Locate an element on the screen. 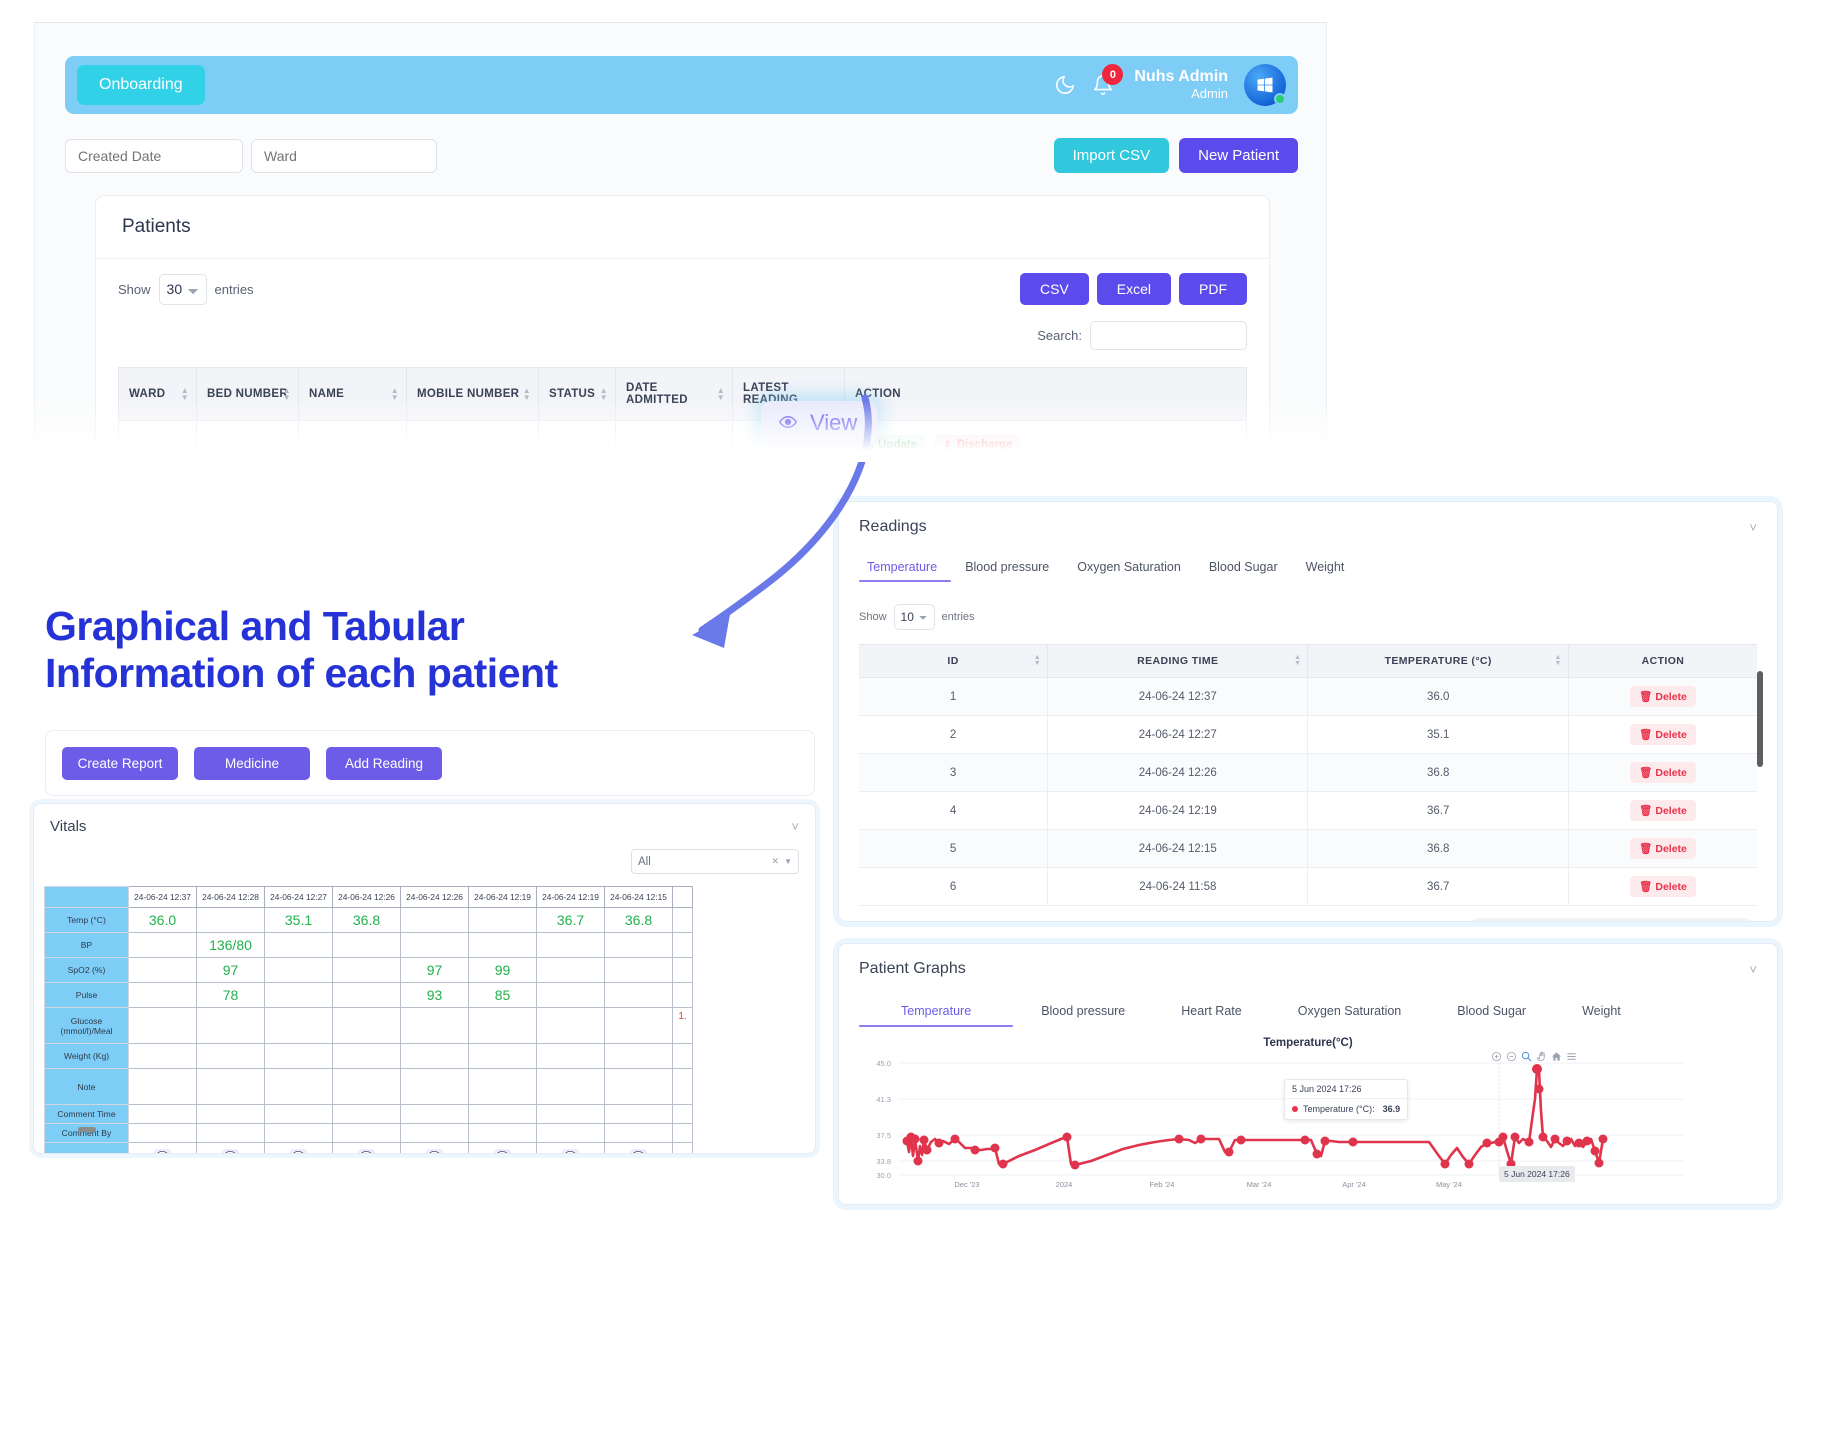  export-excel-button: Excel is located at coordinates (1133, 289).